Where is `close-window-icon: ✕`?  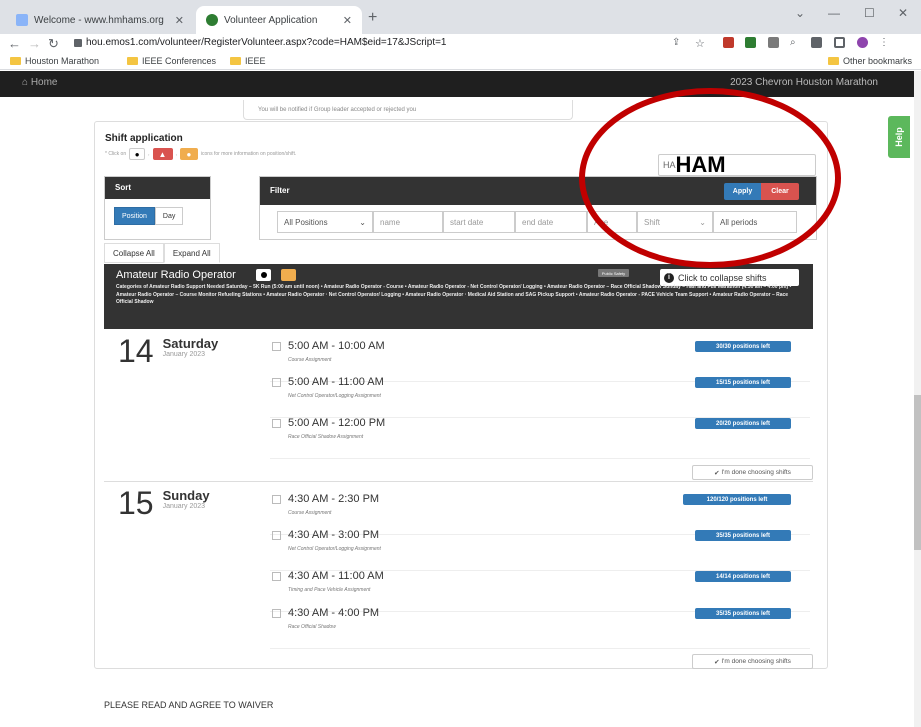
close-window-icon: ✕ is located at coordinates (903, 13).